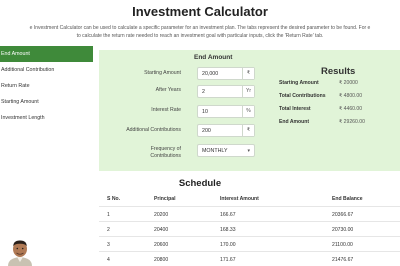 This screenshot has height=266, width=400. What do you see at coordinates (228, 215) in the screenshot?
I see `cell-interest-amount: 166.67` at bounding box center [228, 215].